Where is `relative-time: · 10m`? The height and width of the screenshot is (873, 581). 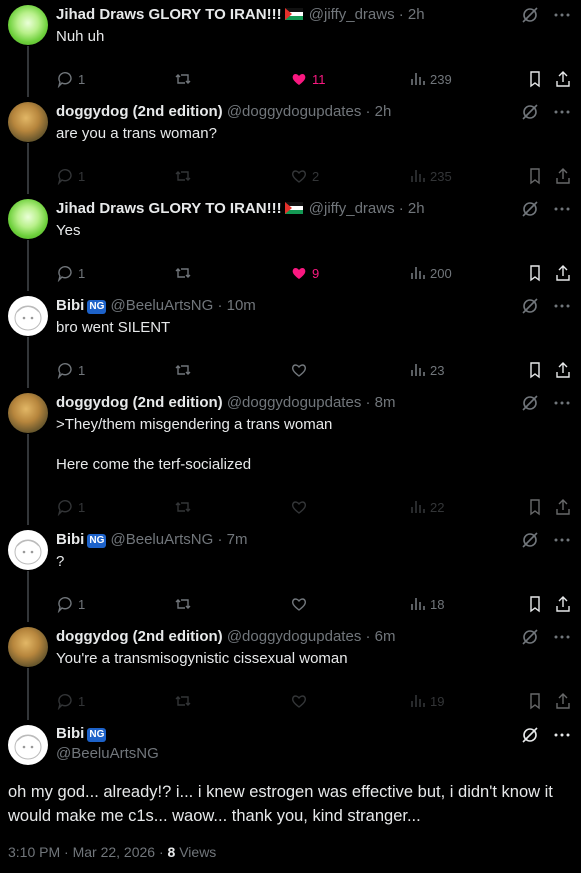 relative-time: · 10m is located at coordinates (236, 305).